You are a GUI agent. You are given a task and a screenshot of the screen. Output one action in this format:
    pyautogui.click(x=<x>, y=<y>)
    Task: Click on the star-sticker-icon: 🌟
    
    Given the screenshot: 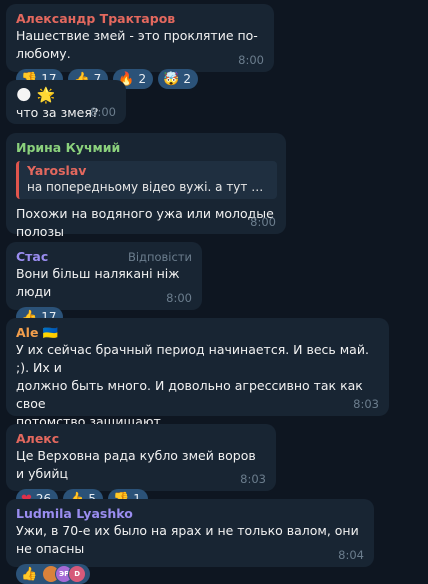 What is the action you would take?
    pyautogui.click(x=46, y=95)
    